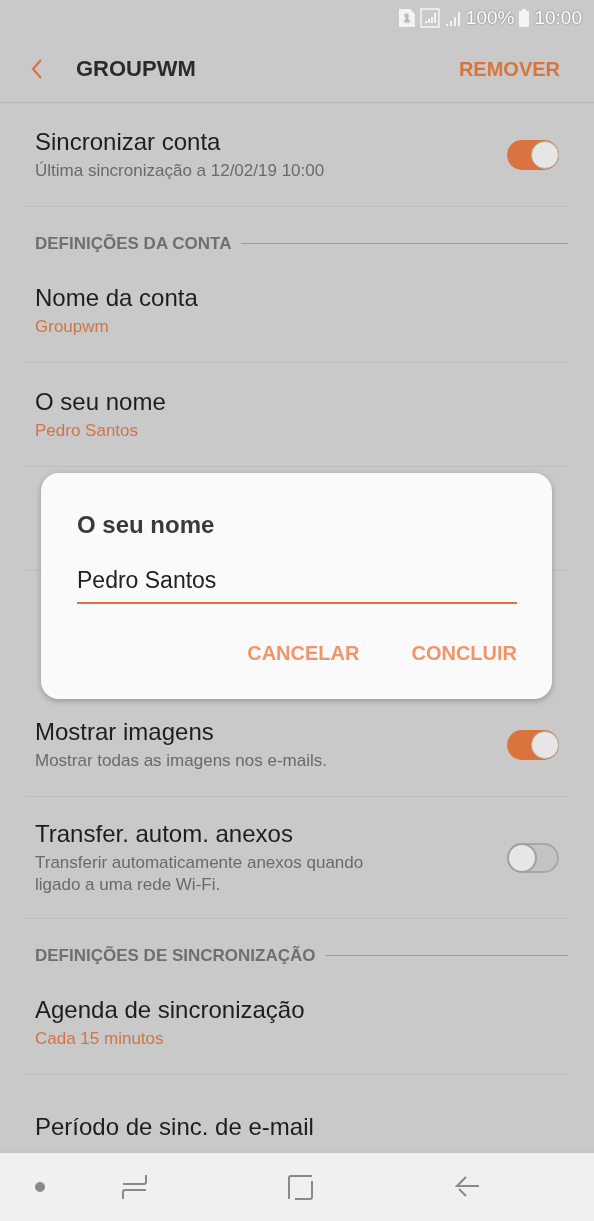  Describe the element at coordinates (271, 732) in the screenshot. I see `setting-title: Mostrar imagens` at that location.